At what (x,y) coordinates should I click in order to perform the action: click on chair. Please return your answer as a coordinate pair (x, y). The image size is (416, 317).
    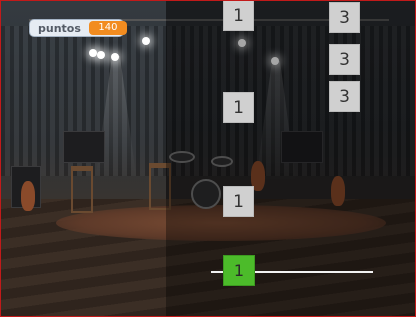
    Looking at the image, I should click on (82, 189).